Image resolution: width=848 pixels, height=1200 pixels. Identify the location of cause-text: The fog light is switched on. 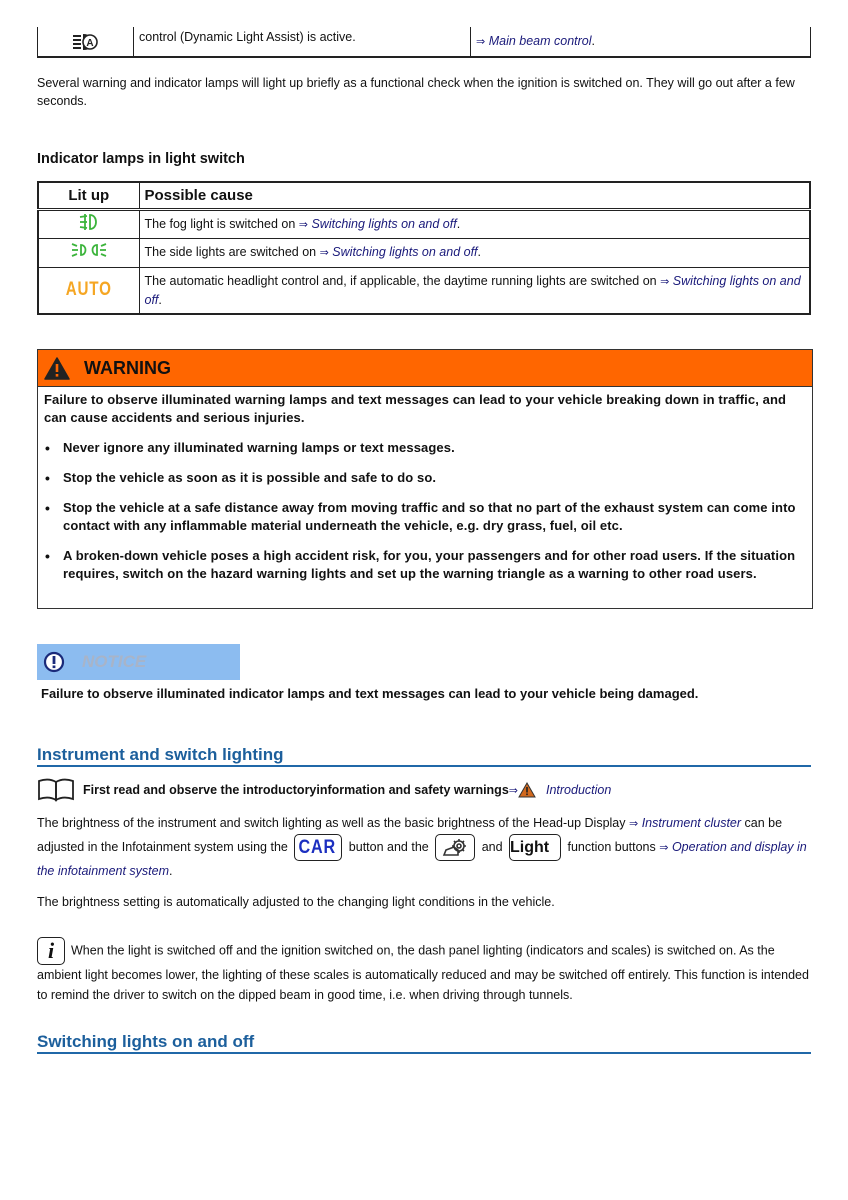
(221, 223).